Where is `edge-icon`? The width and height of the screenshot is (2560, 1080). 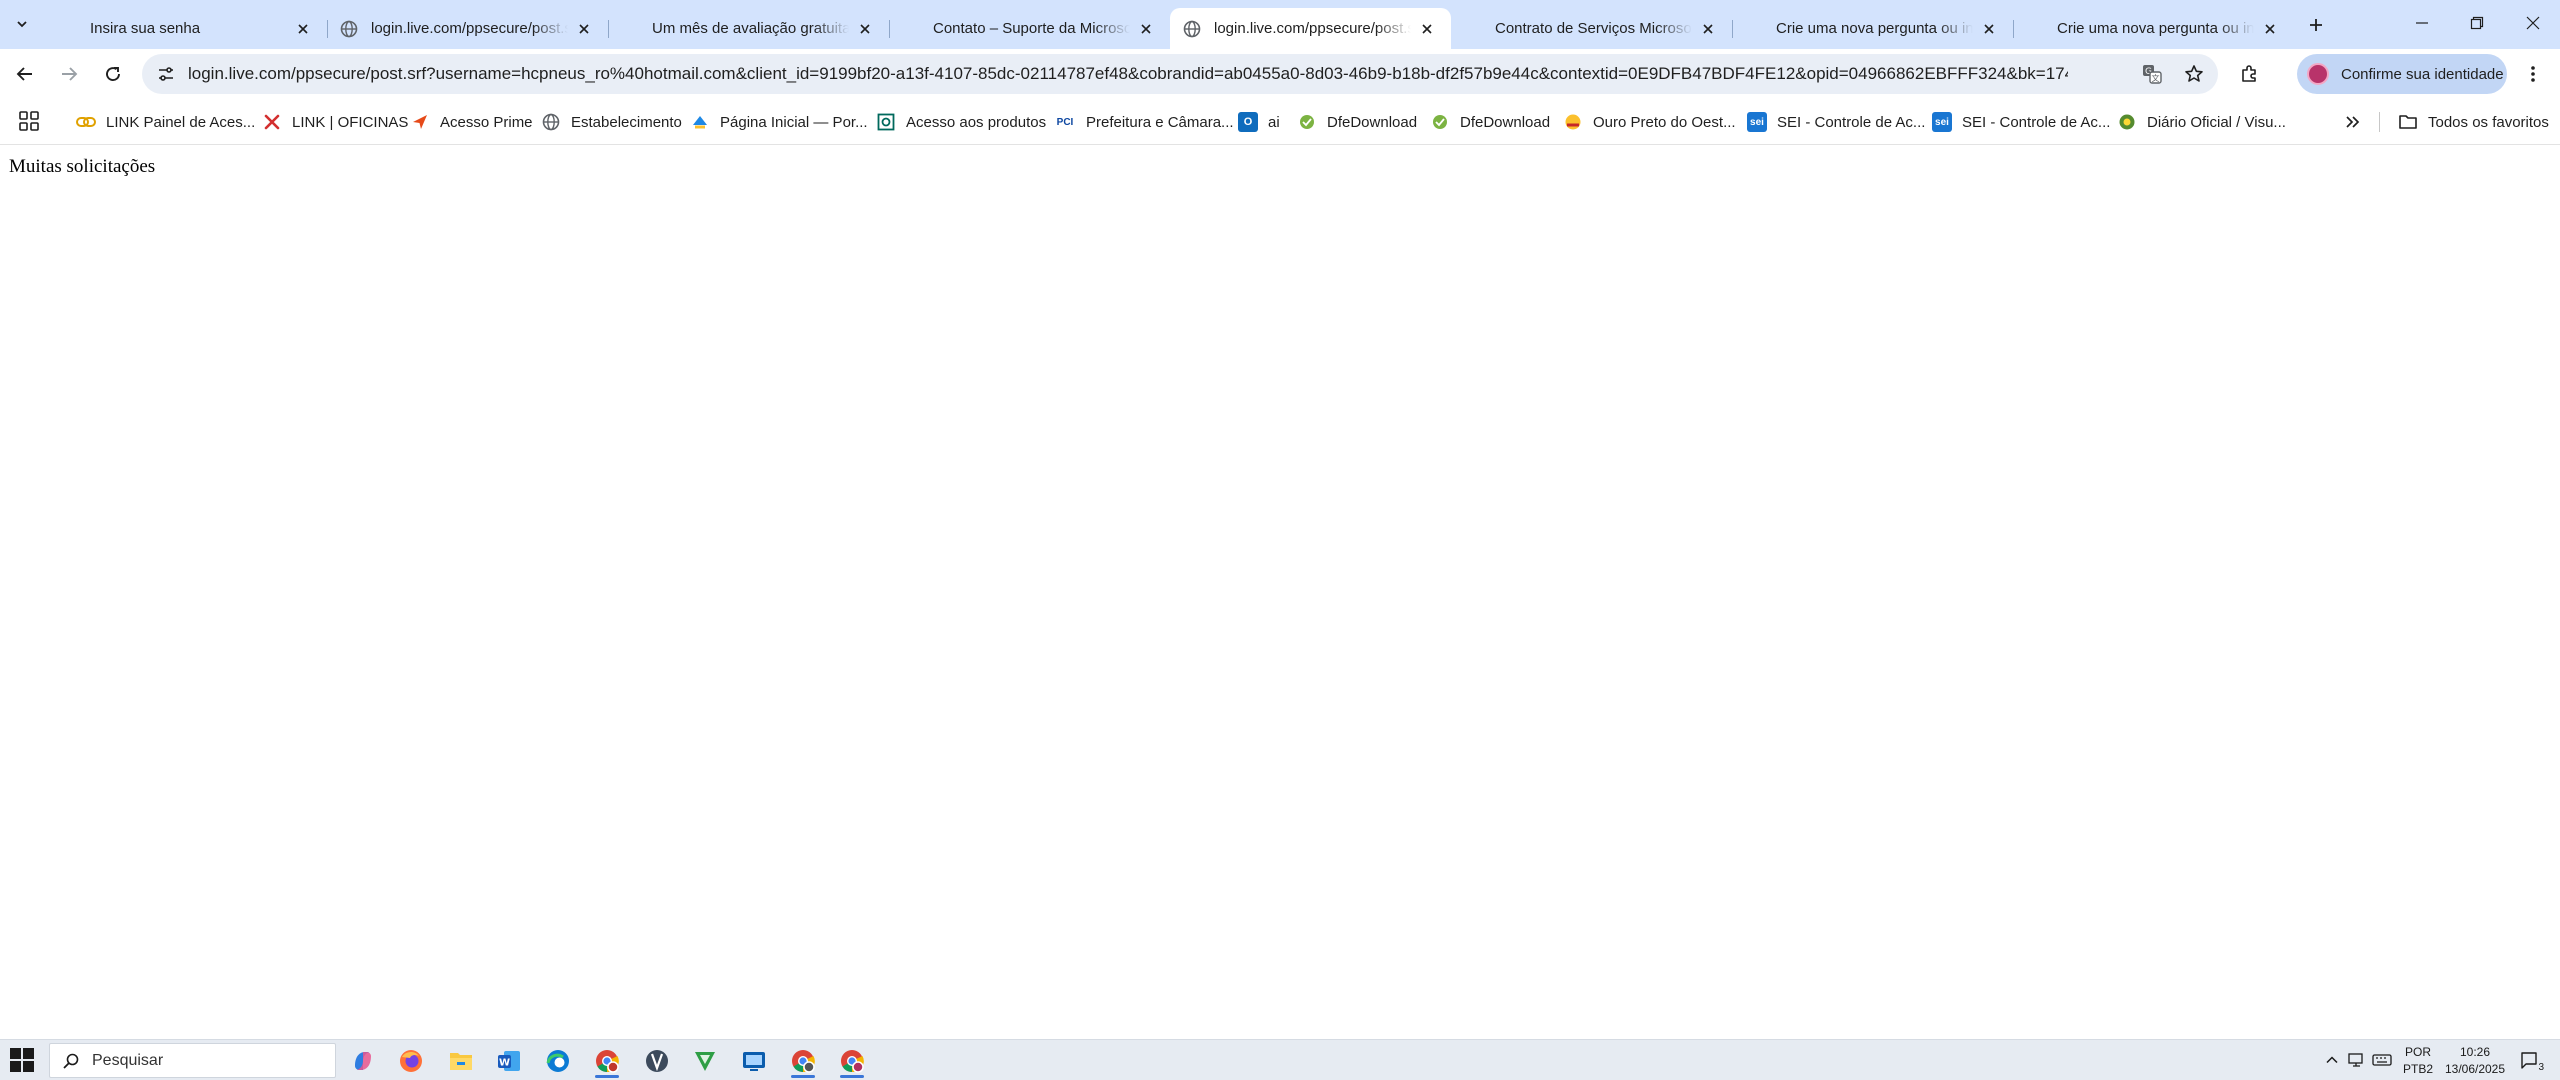 edge-icon is located at coordinates (558, 1060).